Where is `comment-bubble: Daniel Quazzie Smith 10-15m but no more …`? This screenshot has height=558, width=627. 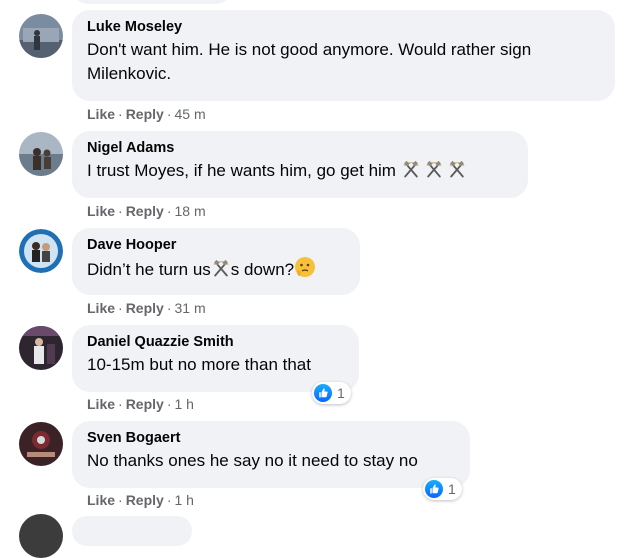 comment-bubble: Daniel Quazzie Smith 10-15m but no more … is located at coordinates (215, 358).